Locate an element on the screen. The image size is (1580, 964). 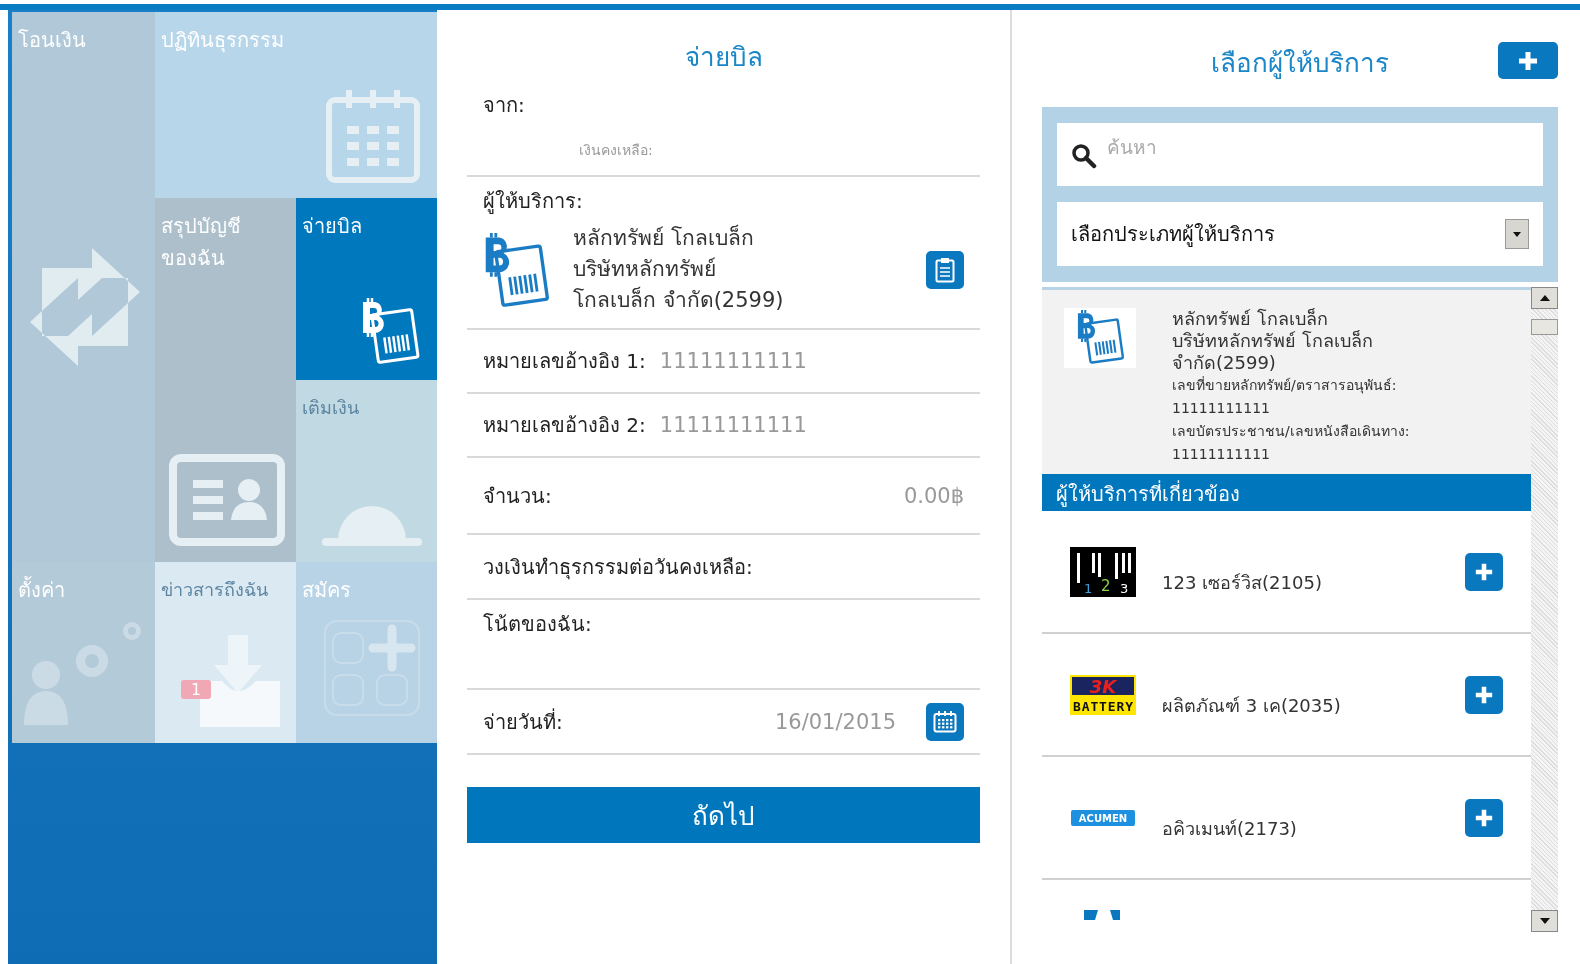
field-label: ผู้ให้บริการ: is located at coordinates (533, 202).